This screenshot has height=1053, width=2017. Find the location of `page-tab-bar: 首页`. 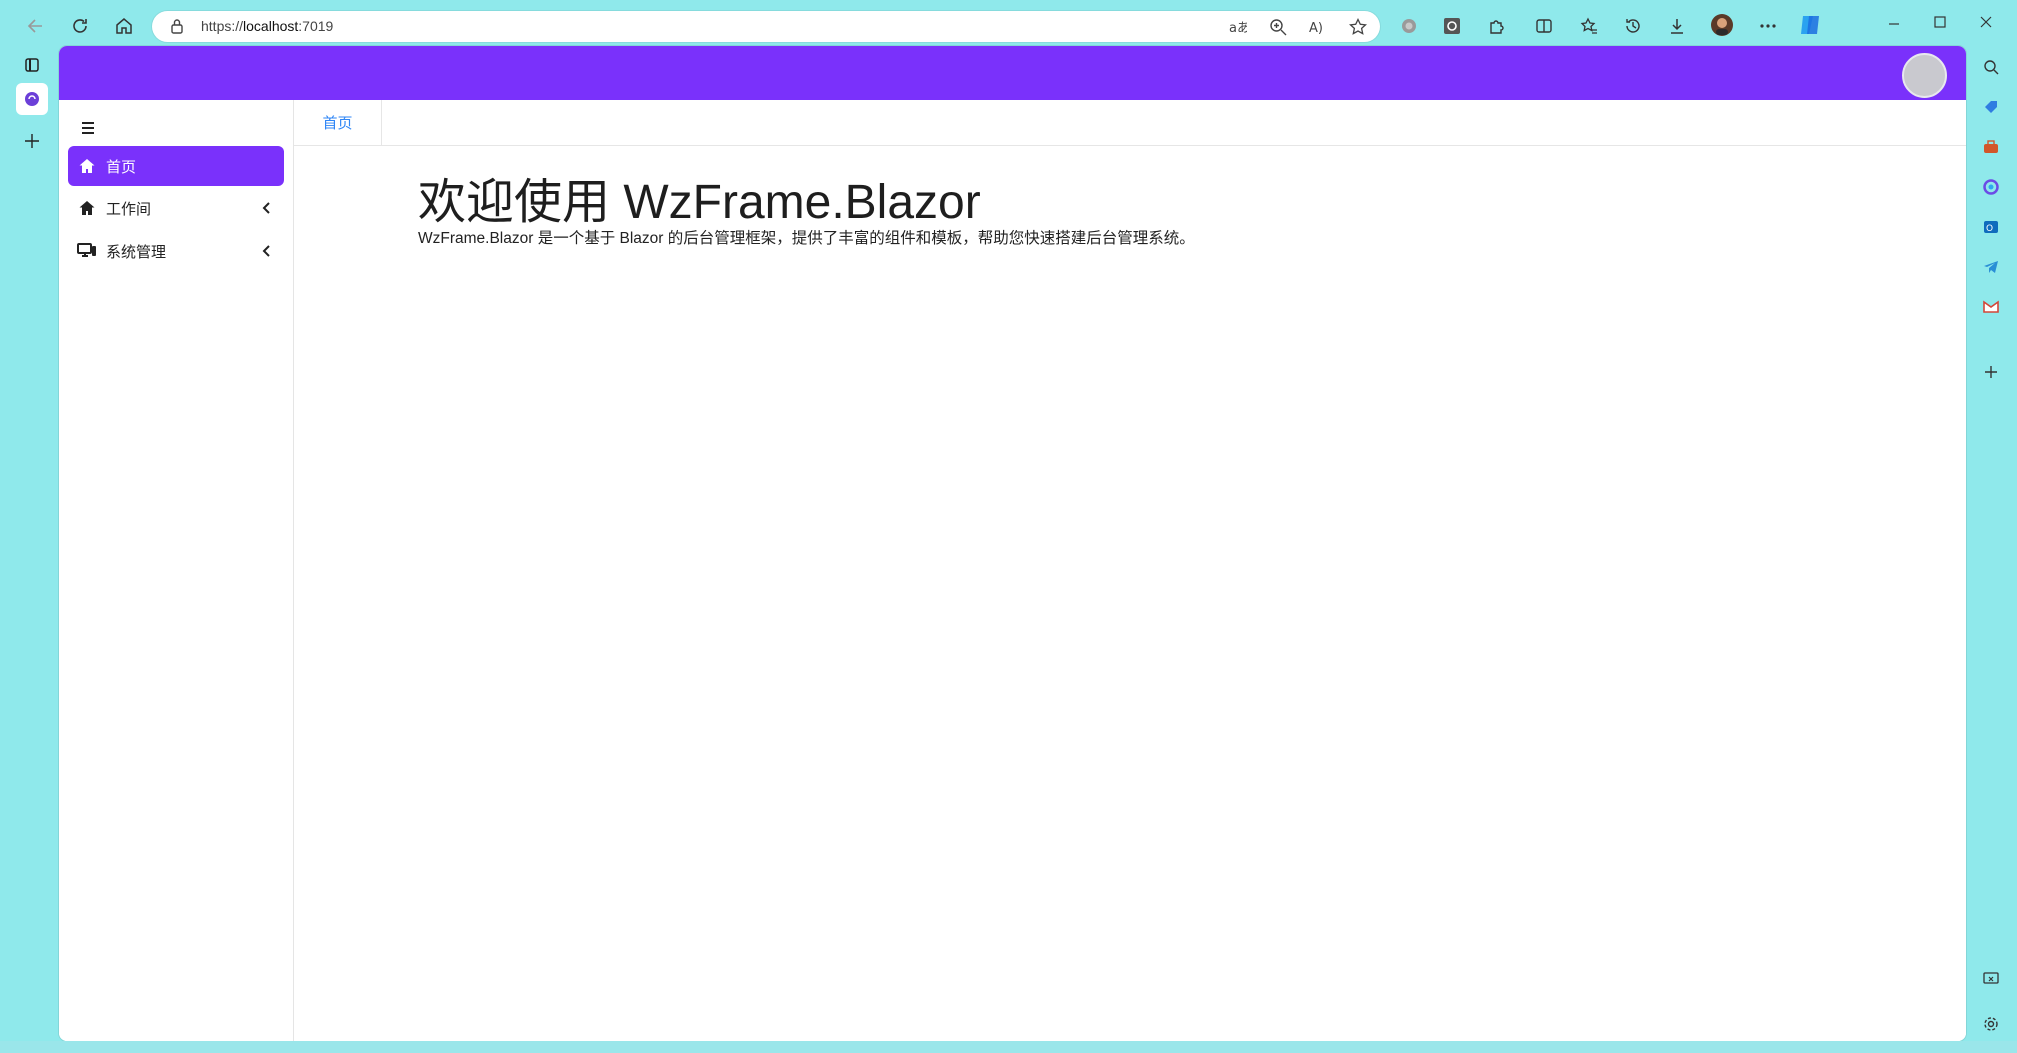

page-tab-bar: 首页 is located at coordinates (1130, 123).